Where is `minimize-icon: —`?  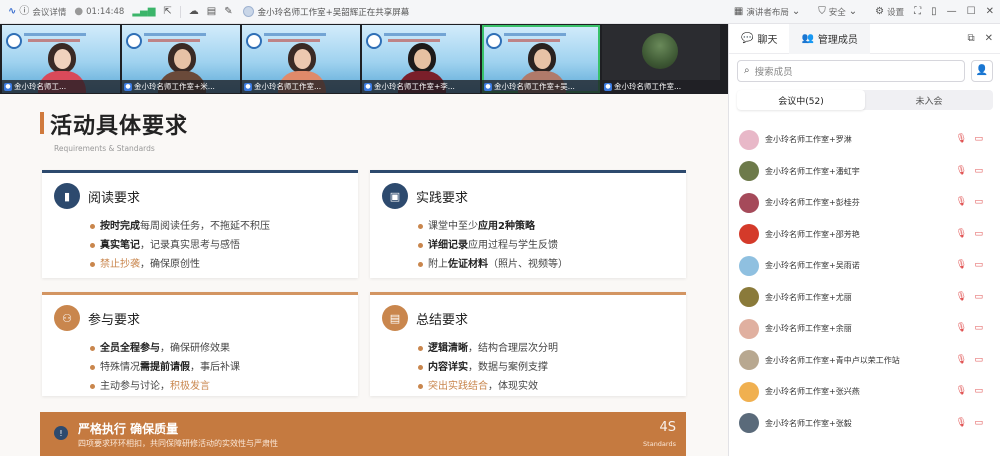
minimize-icon: — is located at coordinates (952, 12).